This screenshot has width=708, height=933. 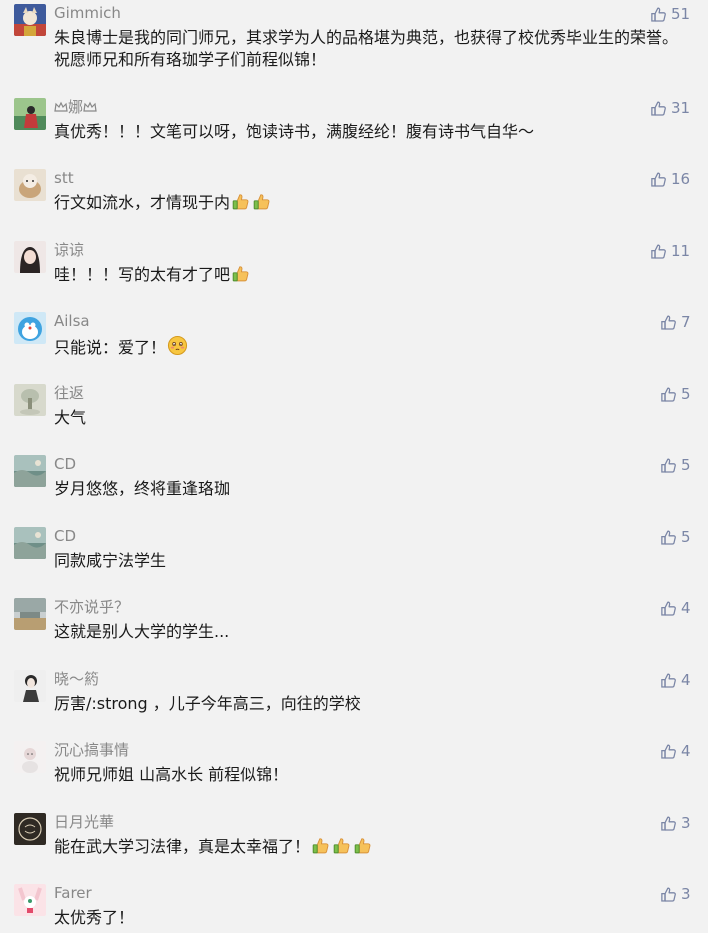 I want to click on comment-text: 太优秀了！, so click(x=94, y=917).